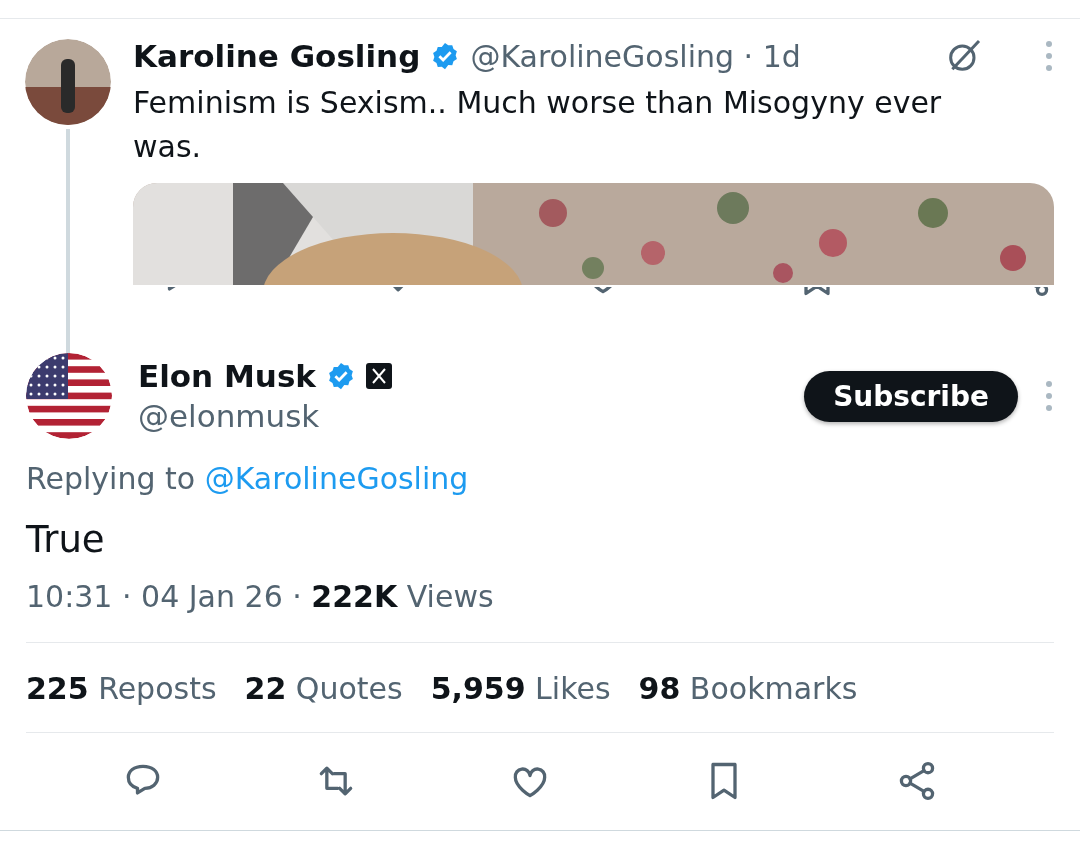 The width and height of the screenshot is (1080, 844). What do you see at coordinates (635, 56) in the screenshot?
I see `author-handle: @KarolineGosling · 1d` at bounding box center [635, 56].